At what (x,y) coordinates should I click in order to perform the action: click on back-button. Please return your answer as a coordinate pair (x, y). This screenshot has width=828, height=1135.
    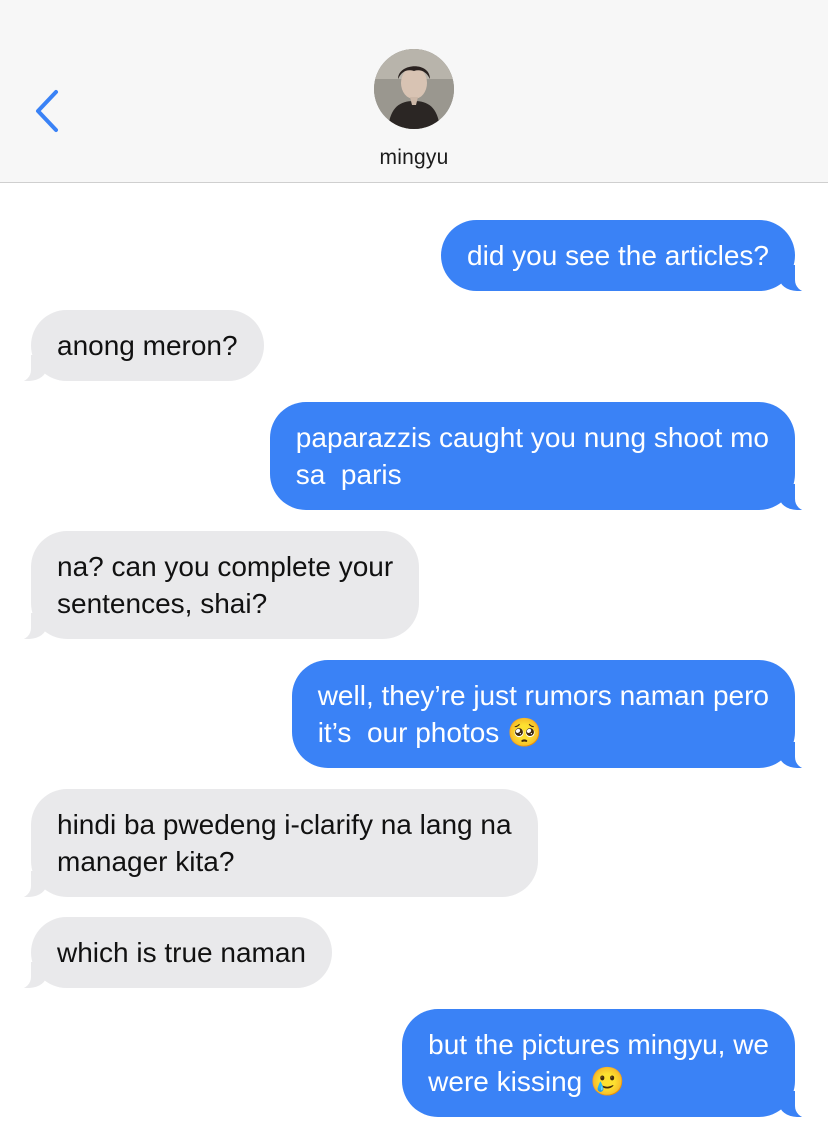
    Looking at the image, I should click on (48, 111).